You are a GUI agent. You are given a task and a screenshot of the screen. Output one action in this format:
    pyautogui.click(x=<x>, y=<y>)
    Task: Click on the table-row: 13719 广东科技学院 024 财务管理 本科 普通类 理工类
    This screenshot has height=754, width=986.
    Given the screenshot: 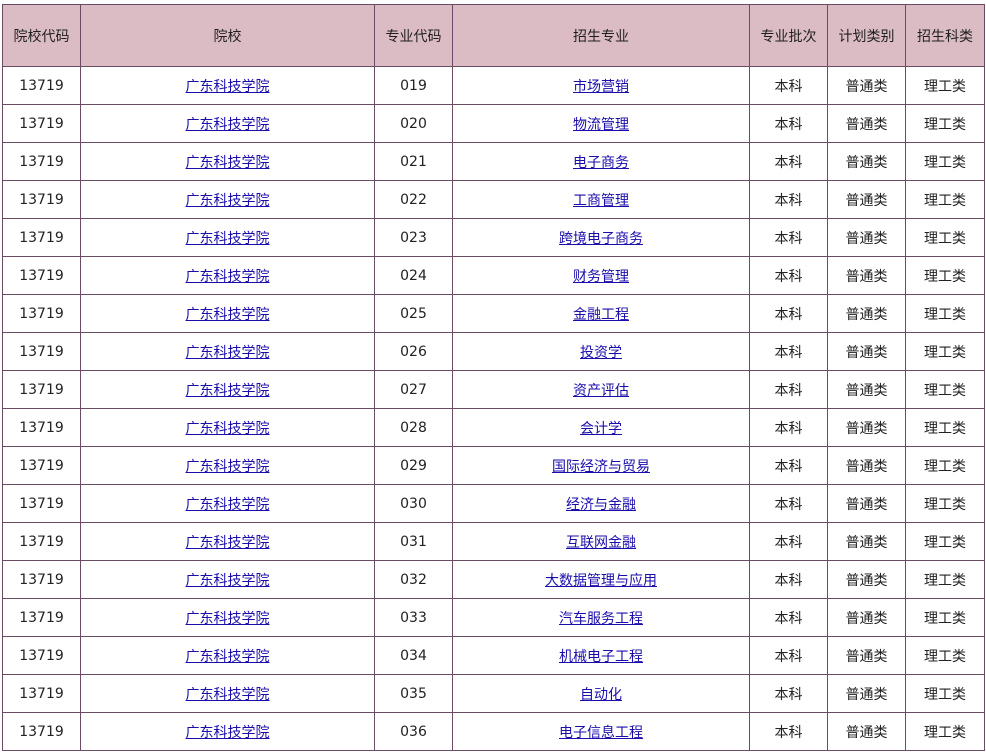 What is the action you would take?
    pyautogui.click(x=493, y=275)
    